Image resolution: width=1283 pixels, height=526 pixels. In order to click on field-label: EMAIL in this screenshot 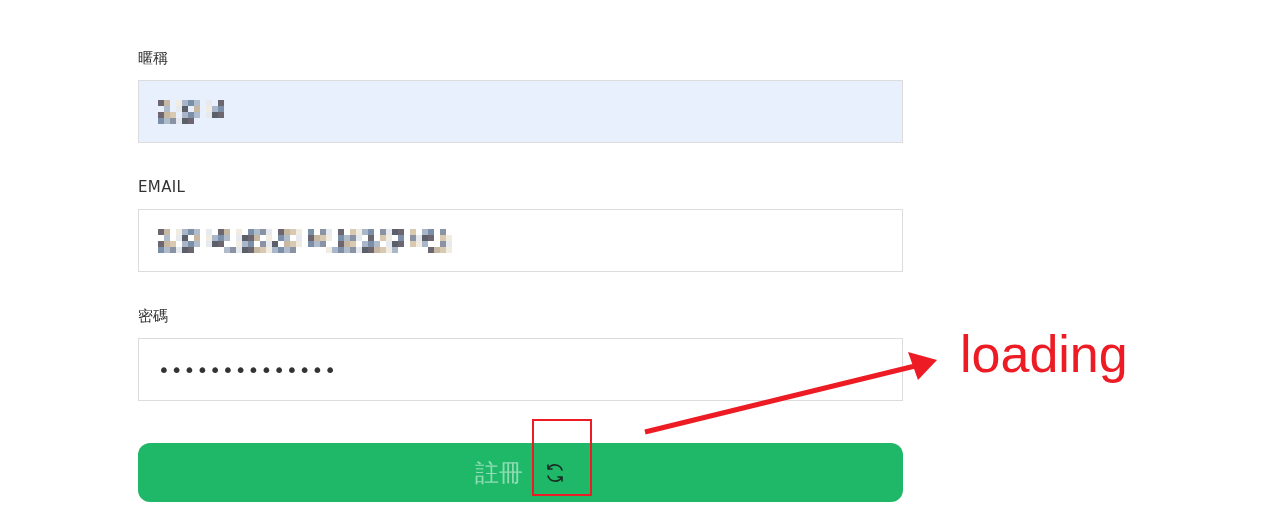, I will do `click(162, 187)`.